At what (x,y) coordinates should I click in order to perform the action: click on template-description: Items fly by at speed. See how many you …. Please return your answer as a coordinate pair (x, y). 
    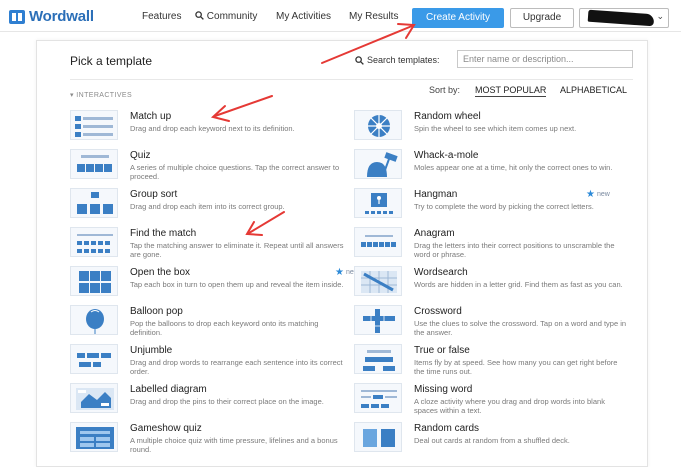
    Looking at the image, I should click on (516, 367).